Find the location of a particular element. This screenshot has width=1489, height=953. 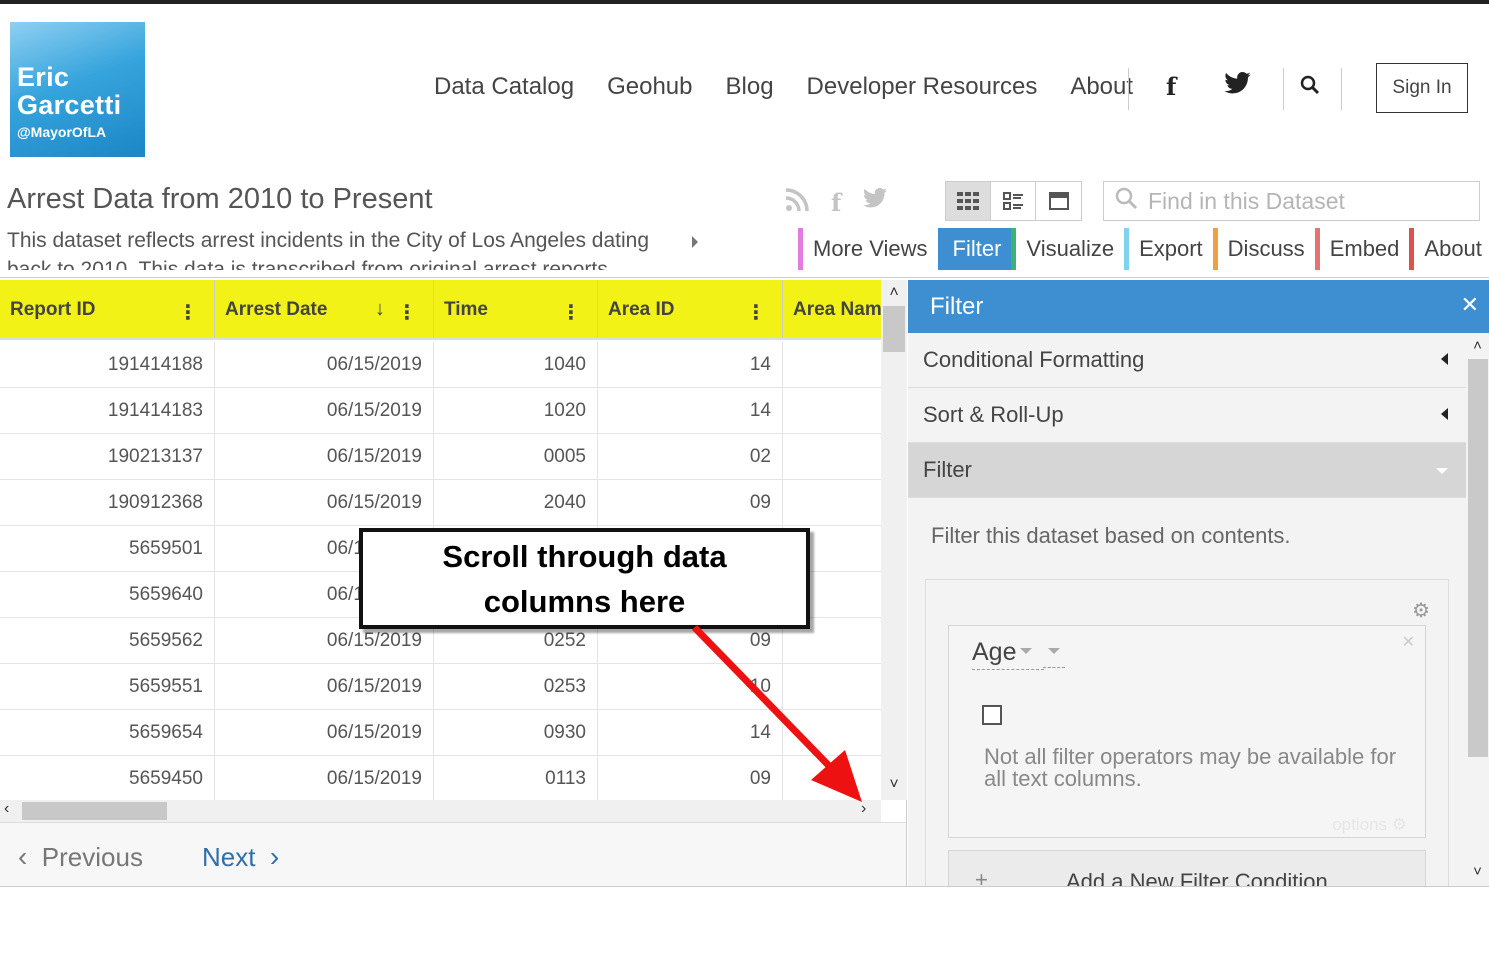

cell-area-name is located at coordinates (831, 411).